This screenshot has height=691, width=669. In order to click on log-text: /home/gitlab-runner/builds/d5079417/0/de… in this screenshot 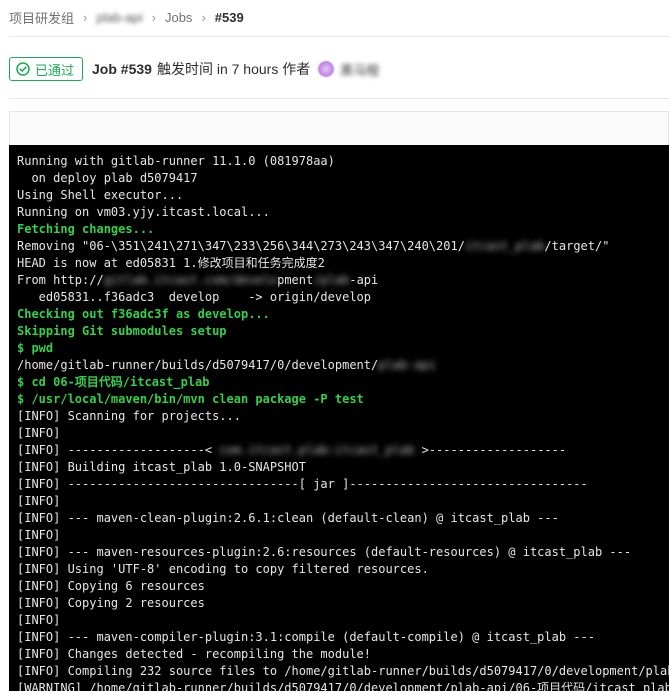, I will do `click(198, 365)`.